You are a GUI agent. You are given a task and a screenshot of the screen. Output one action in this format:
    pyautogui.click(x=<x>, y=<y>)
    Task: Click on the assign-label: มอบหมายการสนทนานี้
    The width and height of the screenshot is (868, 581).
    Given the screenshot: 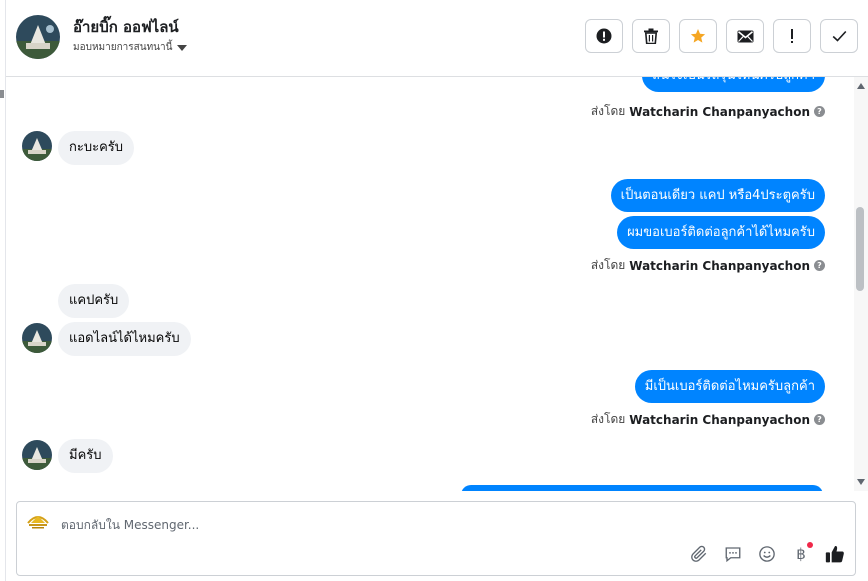 What is the action you would take?
    pyautogui.click(x=123, y=47)
    